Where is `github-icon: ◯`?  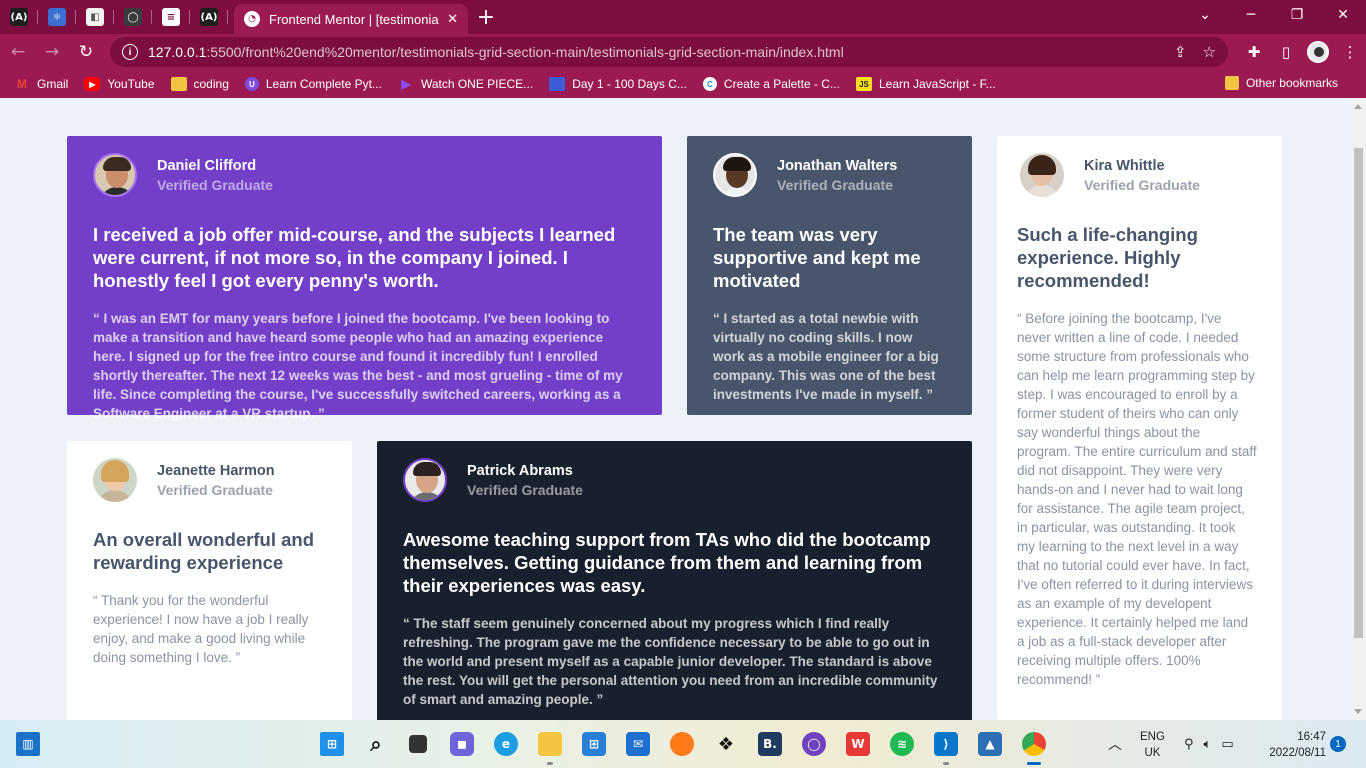
github-icon: ◯ is located at coordinates (814, 744).